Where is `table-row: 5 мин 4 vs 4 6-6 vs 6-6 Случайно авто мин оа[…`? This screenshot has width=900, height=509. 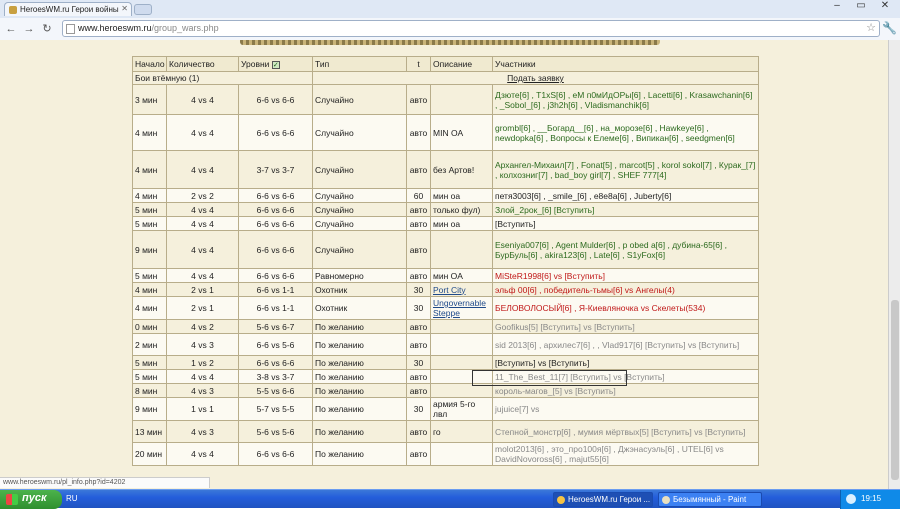 table-row: 5 мин 4 vs 4 6-6 vs 6-6 Случайно авто мин оа[… is located at coordinates (445, 223).